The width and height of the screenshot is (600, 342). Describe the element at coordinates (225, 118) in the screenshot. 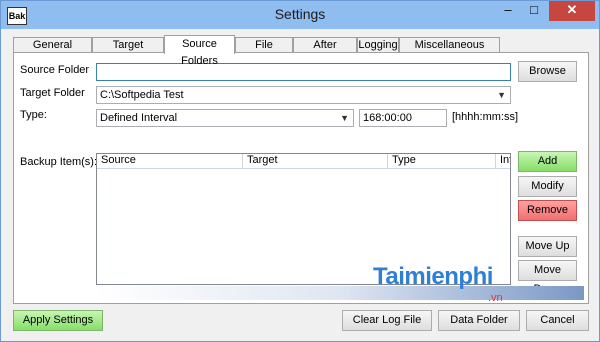

I see `type-combo: Defined Interval ▼` at that location.